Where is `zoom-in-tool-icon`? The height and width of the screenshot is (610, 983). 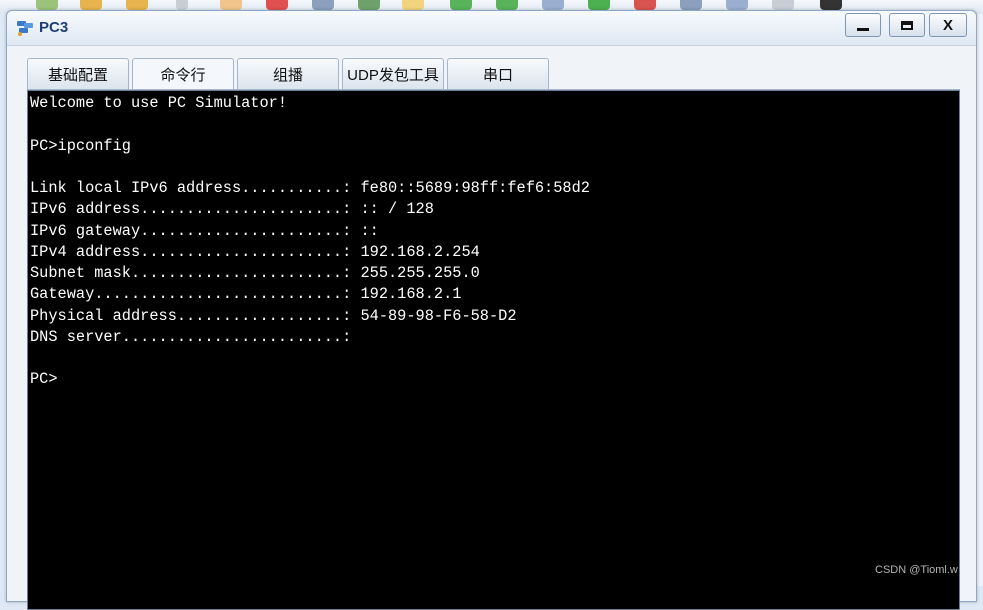 zoom-in-tool-icon is located at coordinates (461, 5).